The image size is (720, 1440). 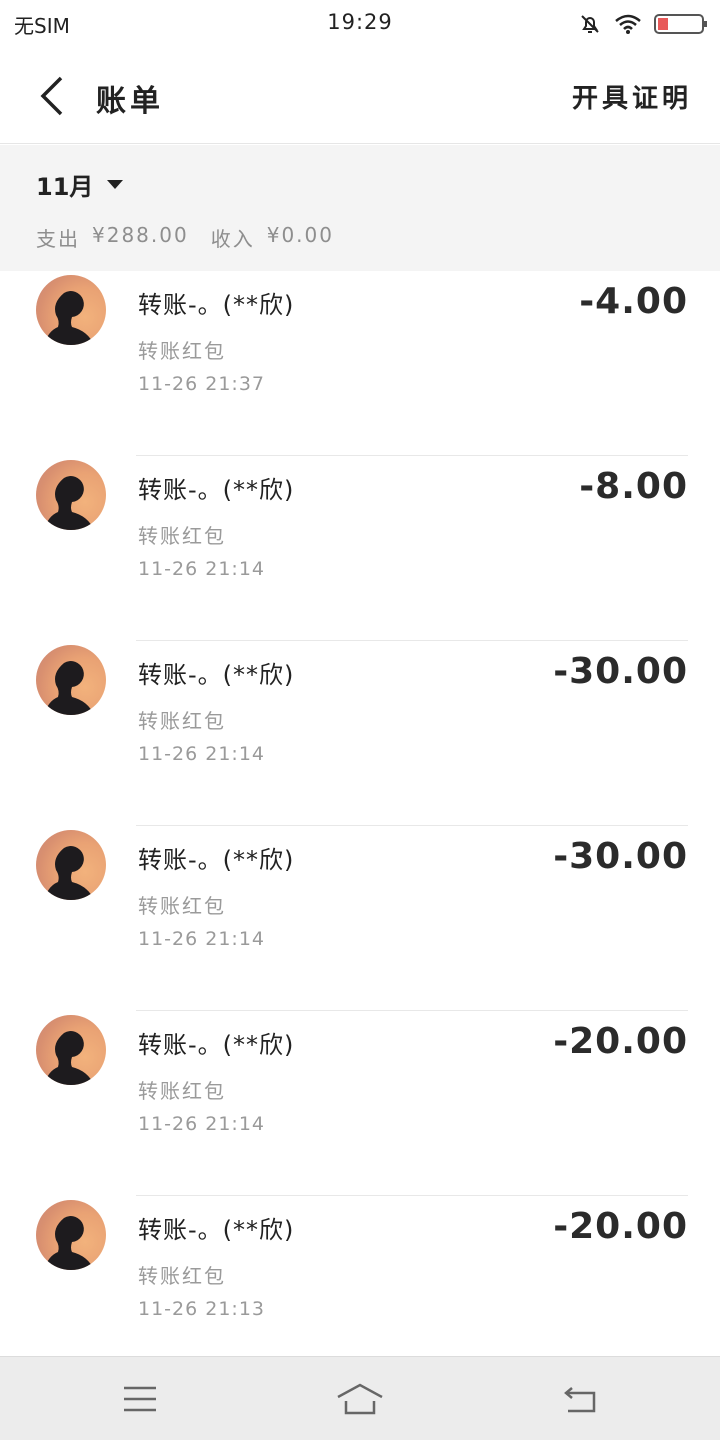 I want to click on system-nav-bar, so click(x=360, y=1398).